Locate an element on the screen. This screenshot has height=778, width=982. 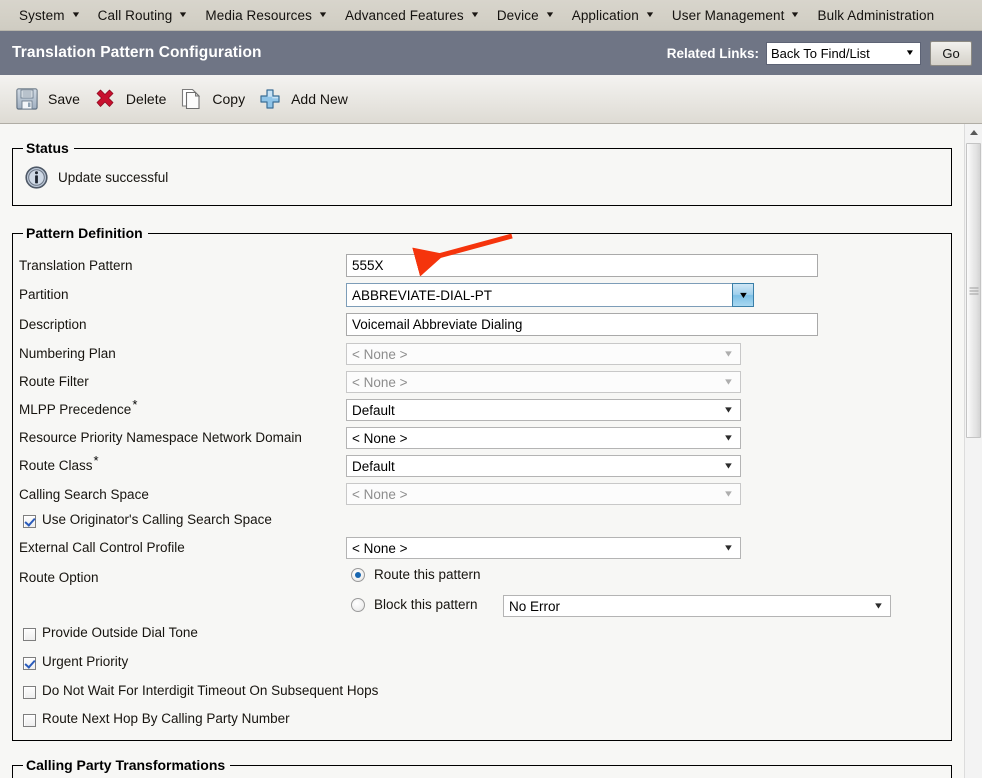
partition-value: ABBREVIATE-DIAL-PT is located at coordinates (539, 295).